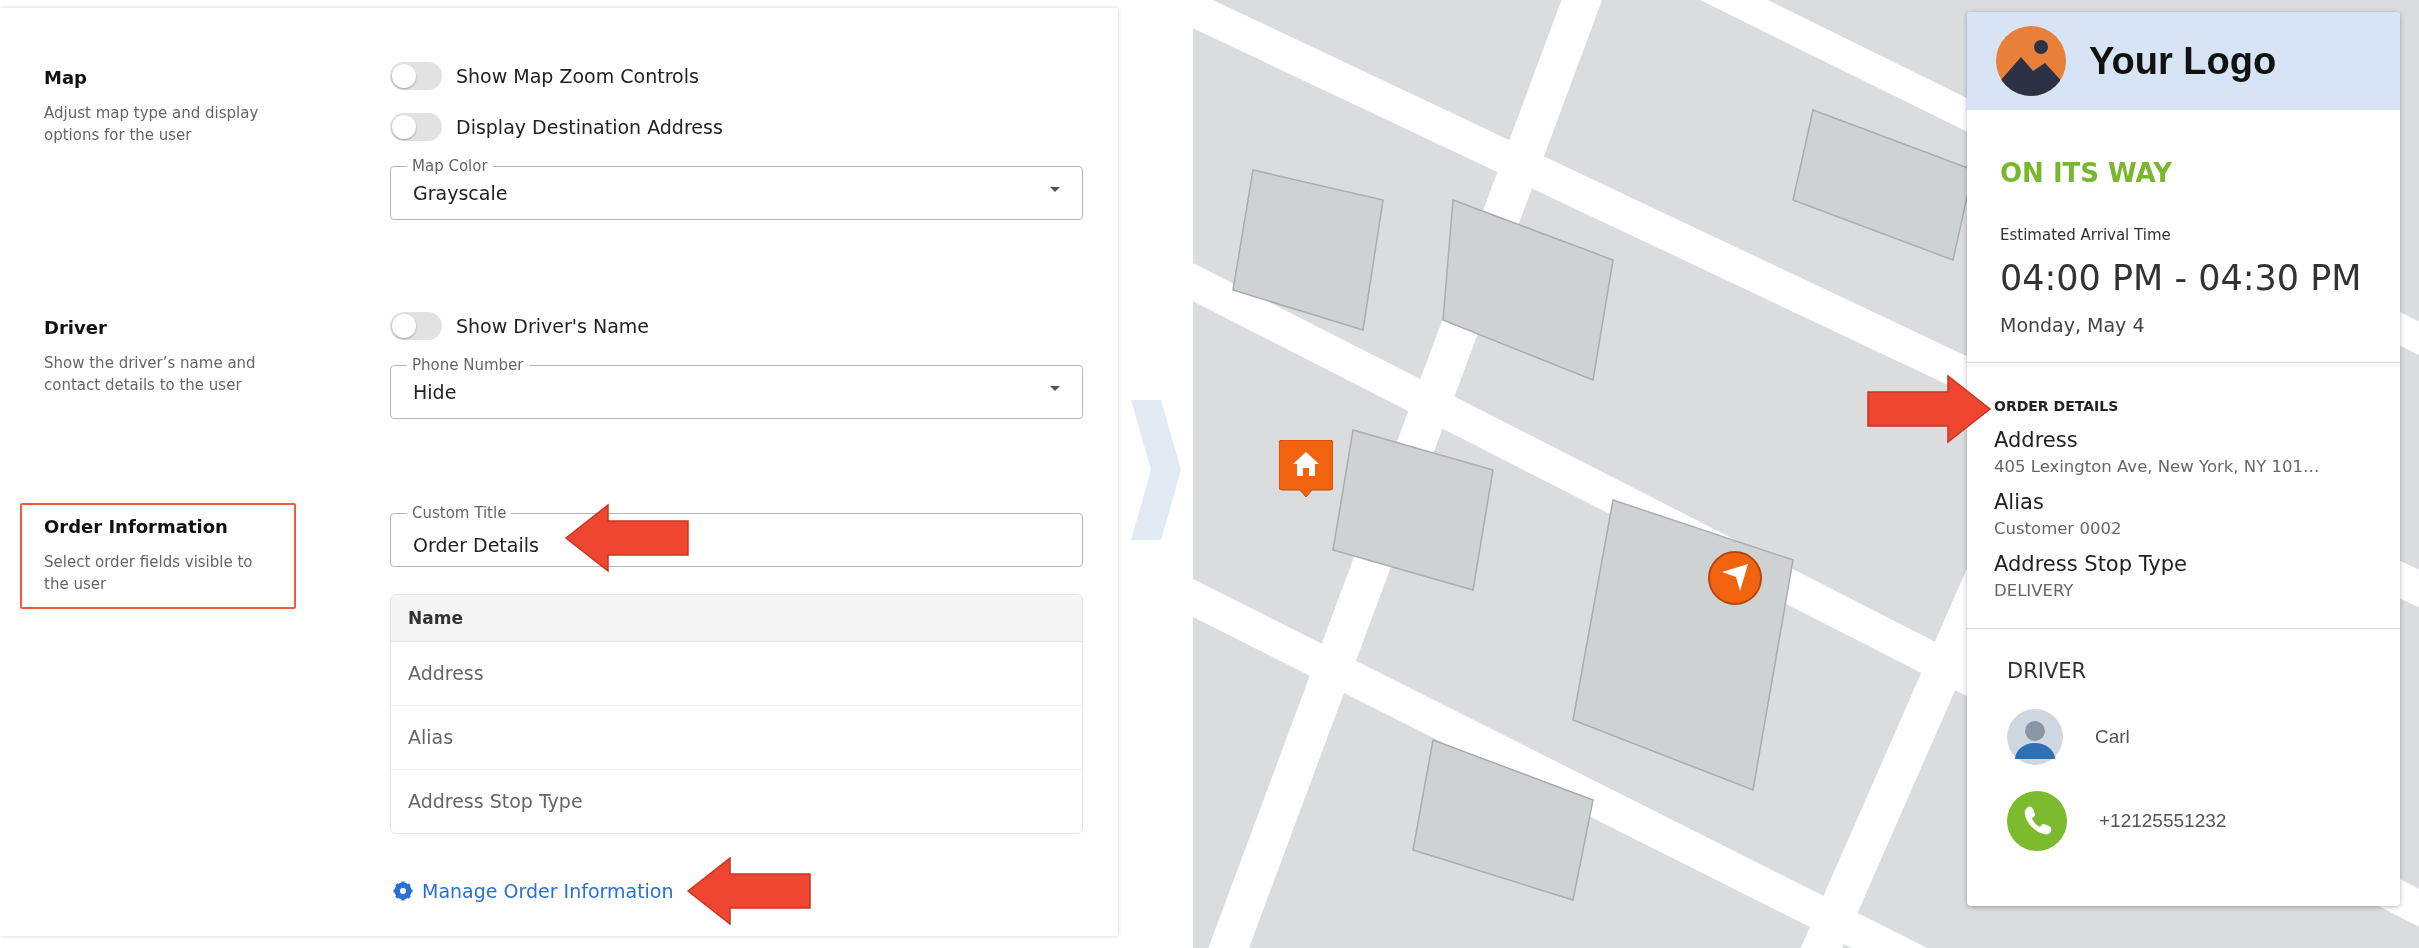 The width and height of the screenshot is (2419, 948). Describe the element at coordinates (2163, 821) in the screenshot. I see `phone-number: +12125551232` at that location.